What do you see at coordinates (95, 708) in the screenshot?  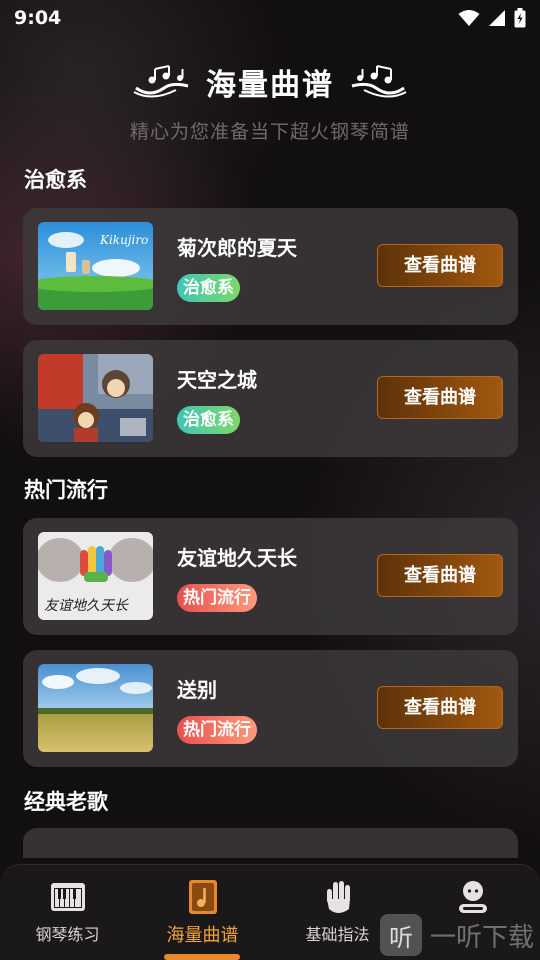 I see `song-cover-farewell` at bounding box center [95, 708].